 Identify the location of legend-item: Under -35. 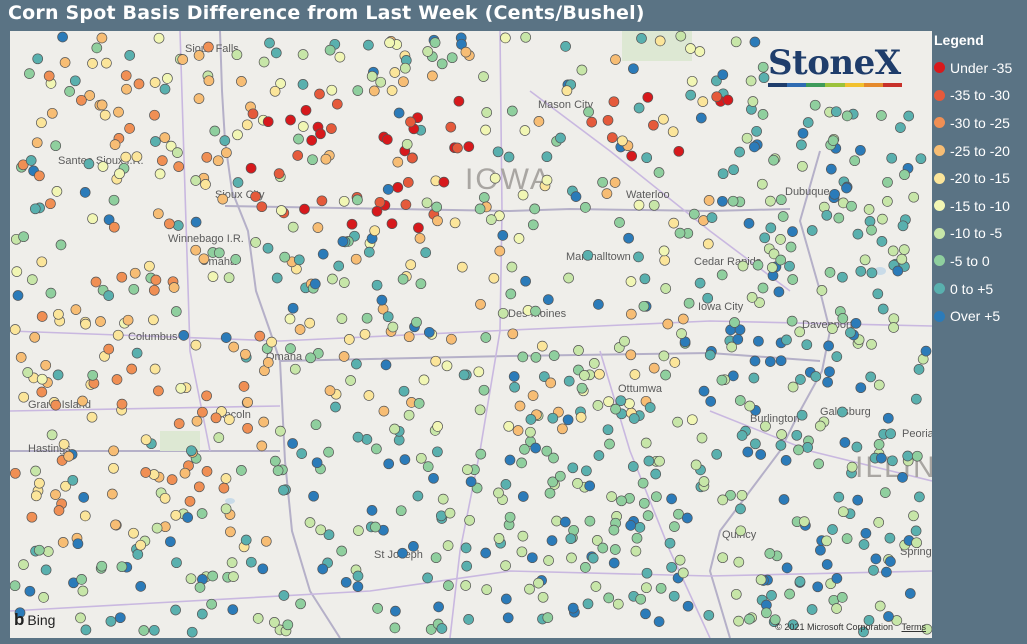
(980, 68).